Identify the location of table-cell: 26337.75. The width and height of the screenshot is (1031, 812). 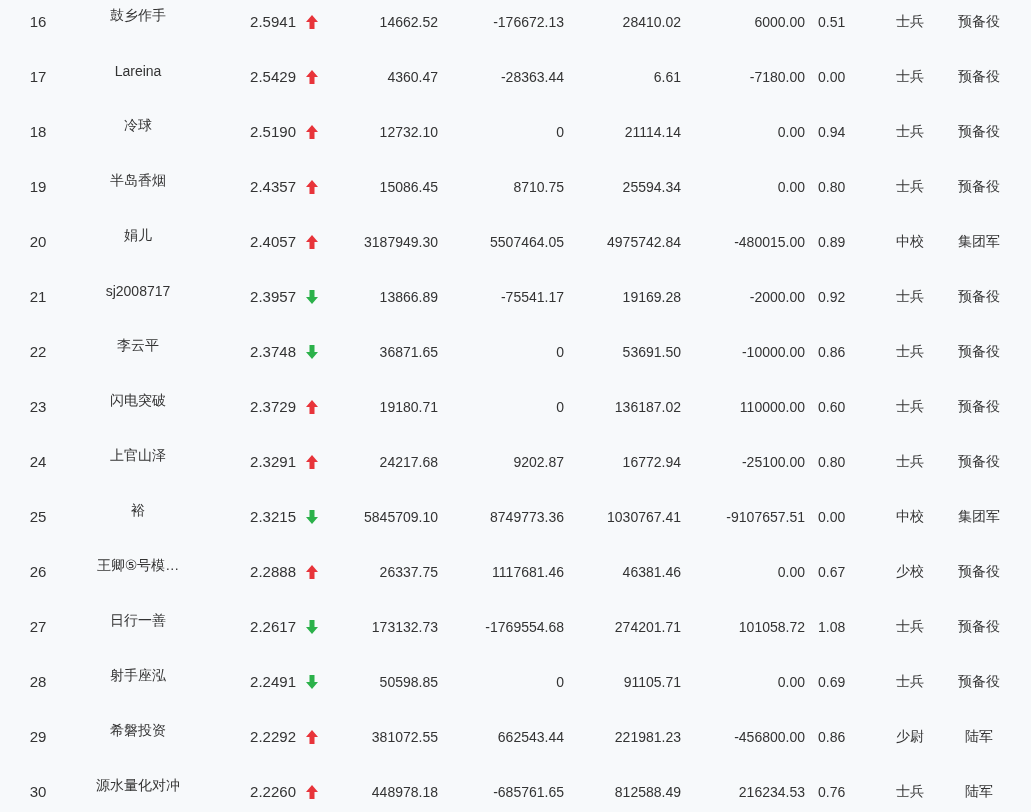
(408, 571).